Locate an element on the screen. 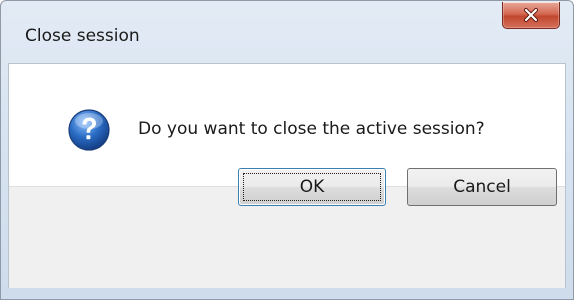 This screenshot has width=574, height=300. cancel-button-label: Cancel is located at coordinates (482, 187).